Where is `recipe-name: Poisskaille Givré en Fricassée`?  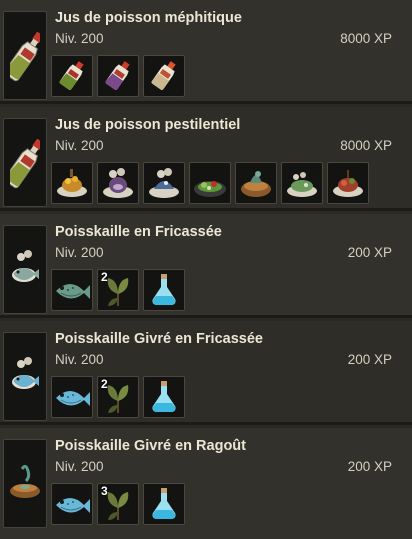
recipe-name: Poisskaille Givré en Fricassée is located at coordinates (159, 339).